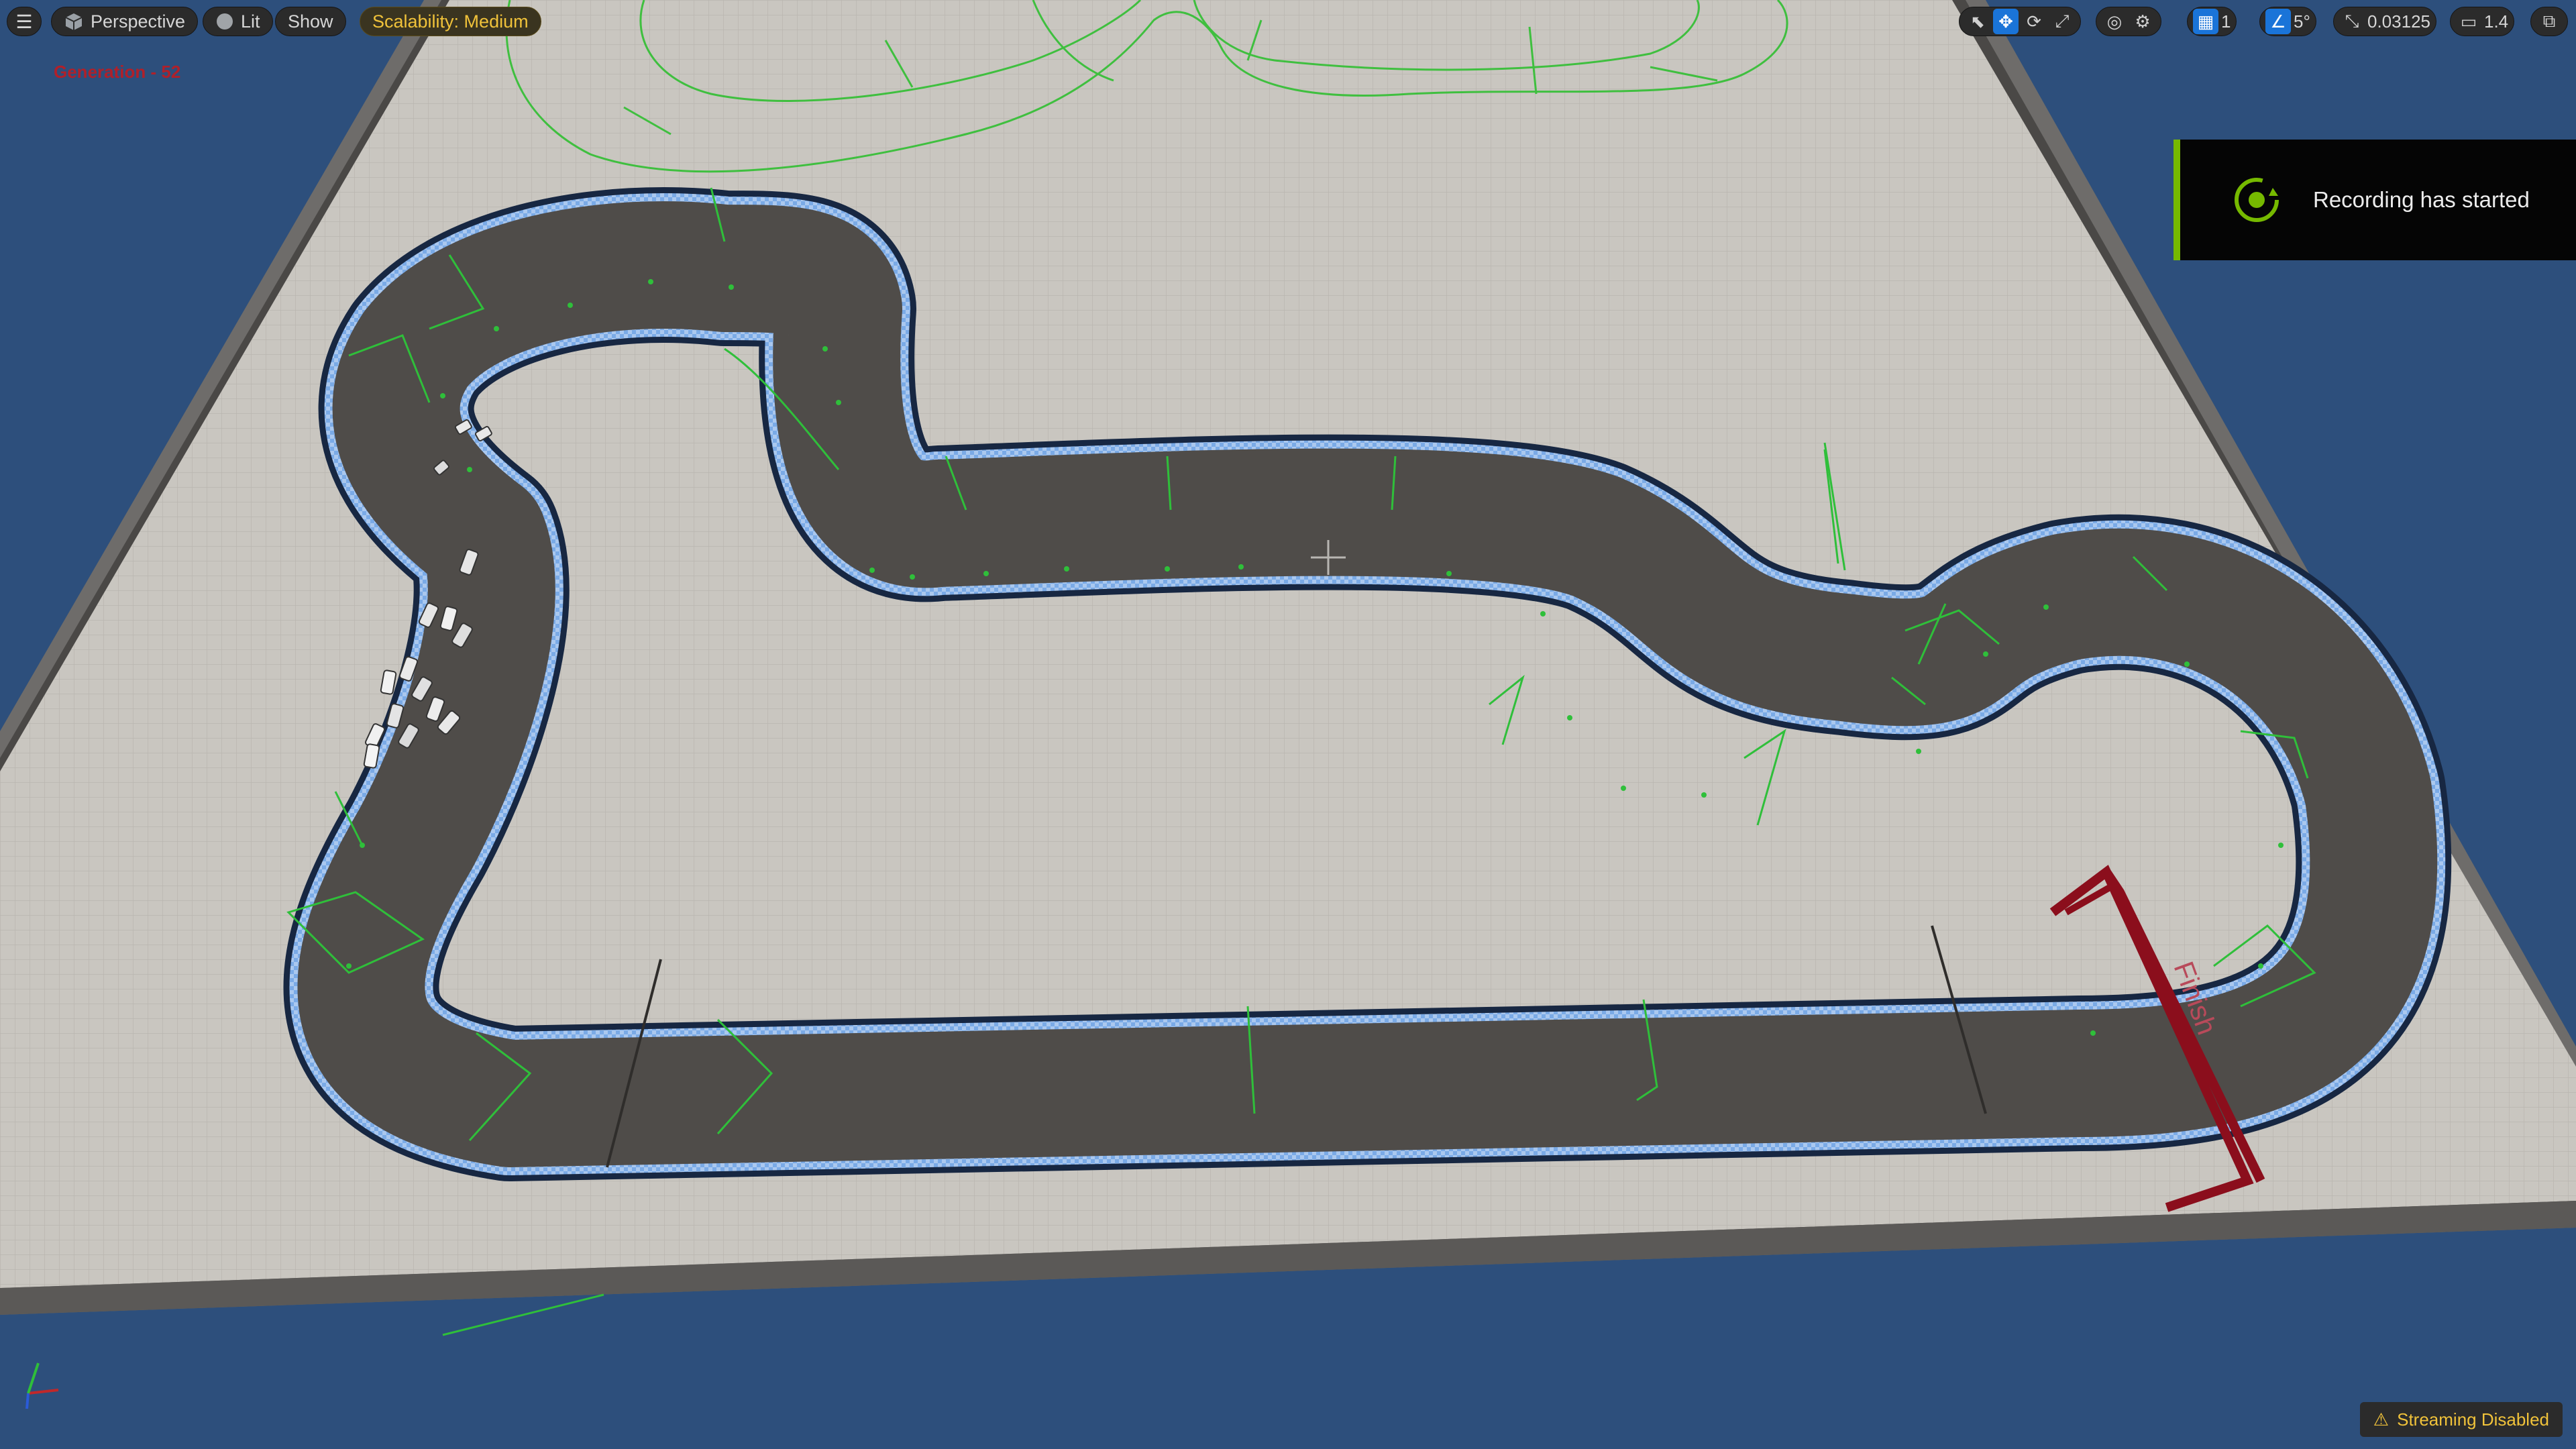  Describe the element at coordinates (74, 21) in the screenshot. I see `perspective-cube-icon` at that location.